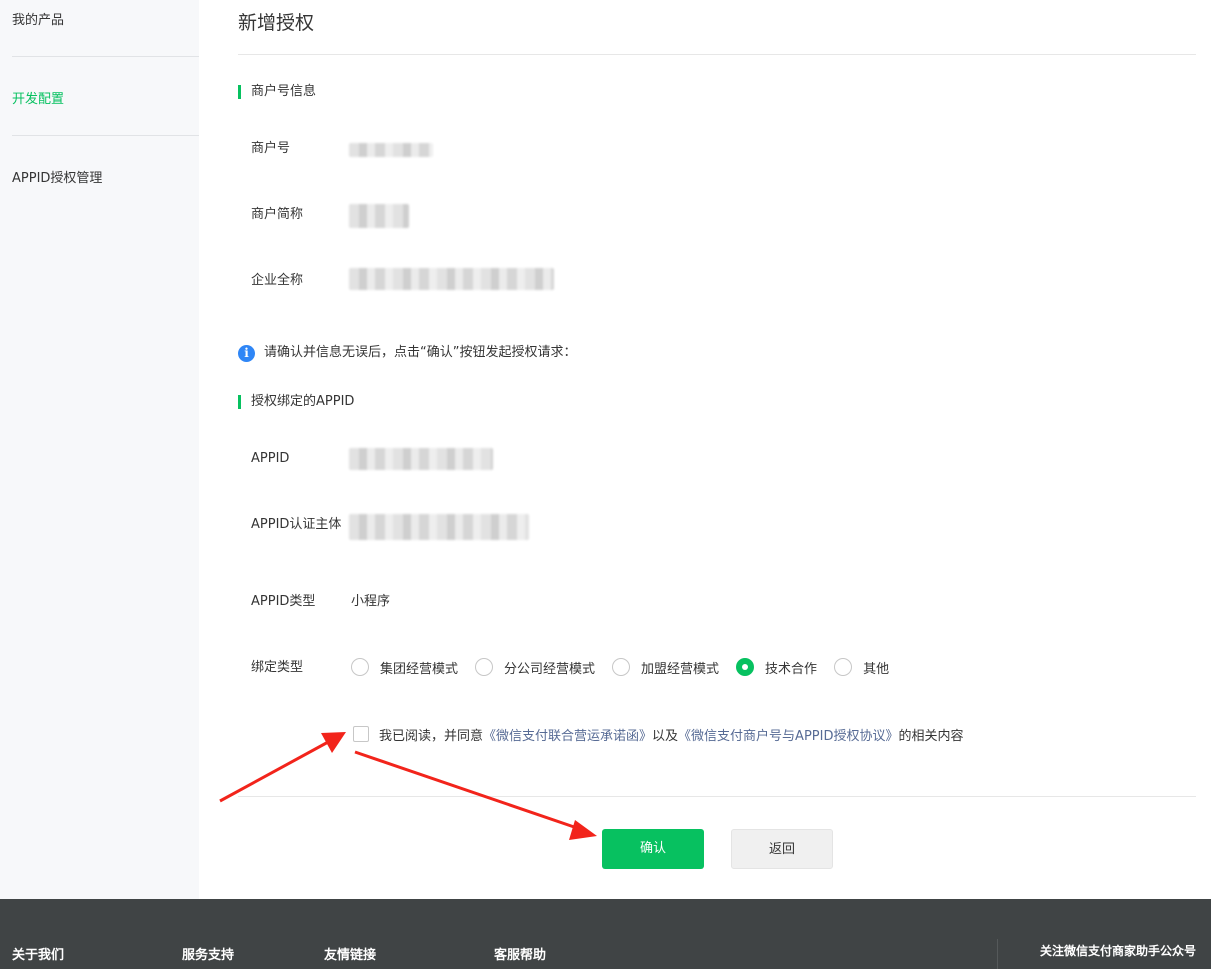 The height and width of the screenshot is (969, 1211). What do you see at coordinates (296, 402) in the screenshot?
I see `section-title-appid: 授权绑定的APPID` at bounding box center [296, 402].